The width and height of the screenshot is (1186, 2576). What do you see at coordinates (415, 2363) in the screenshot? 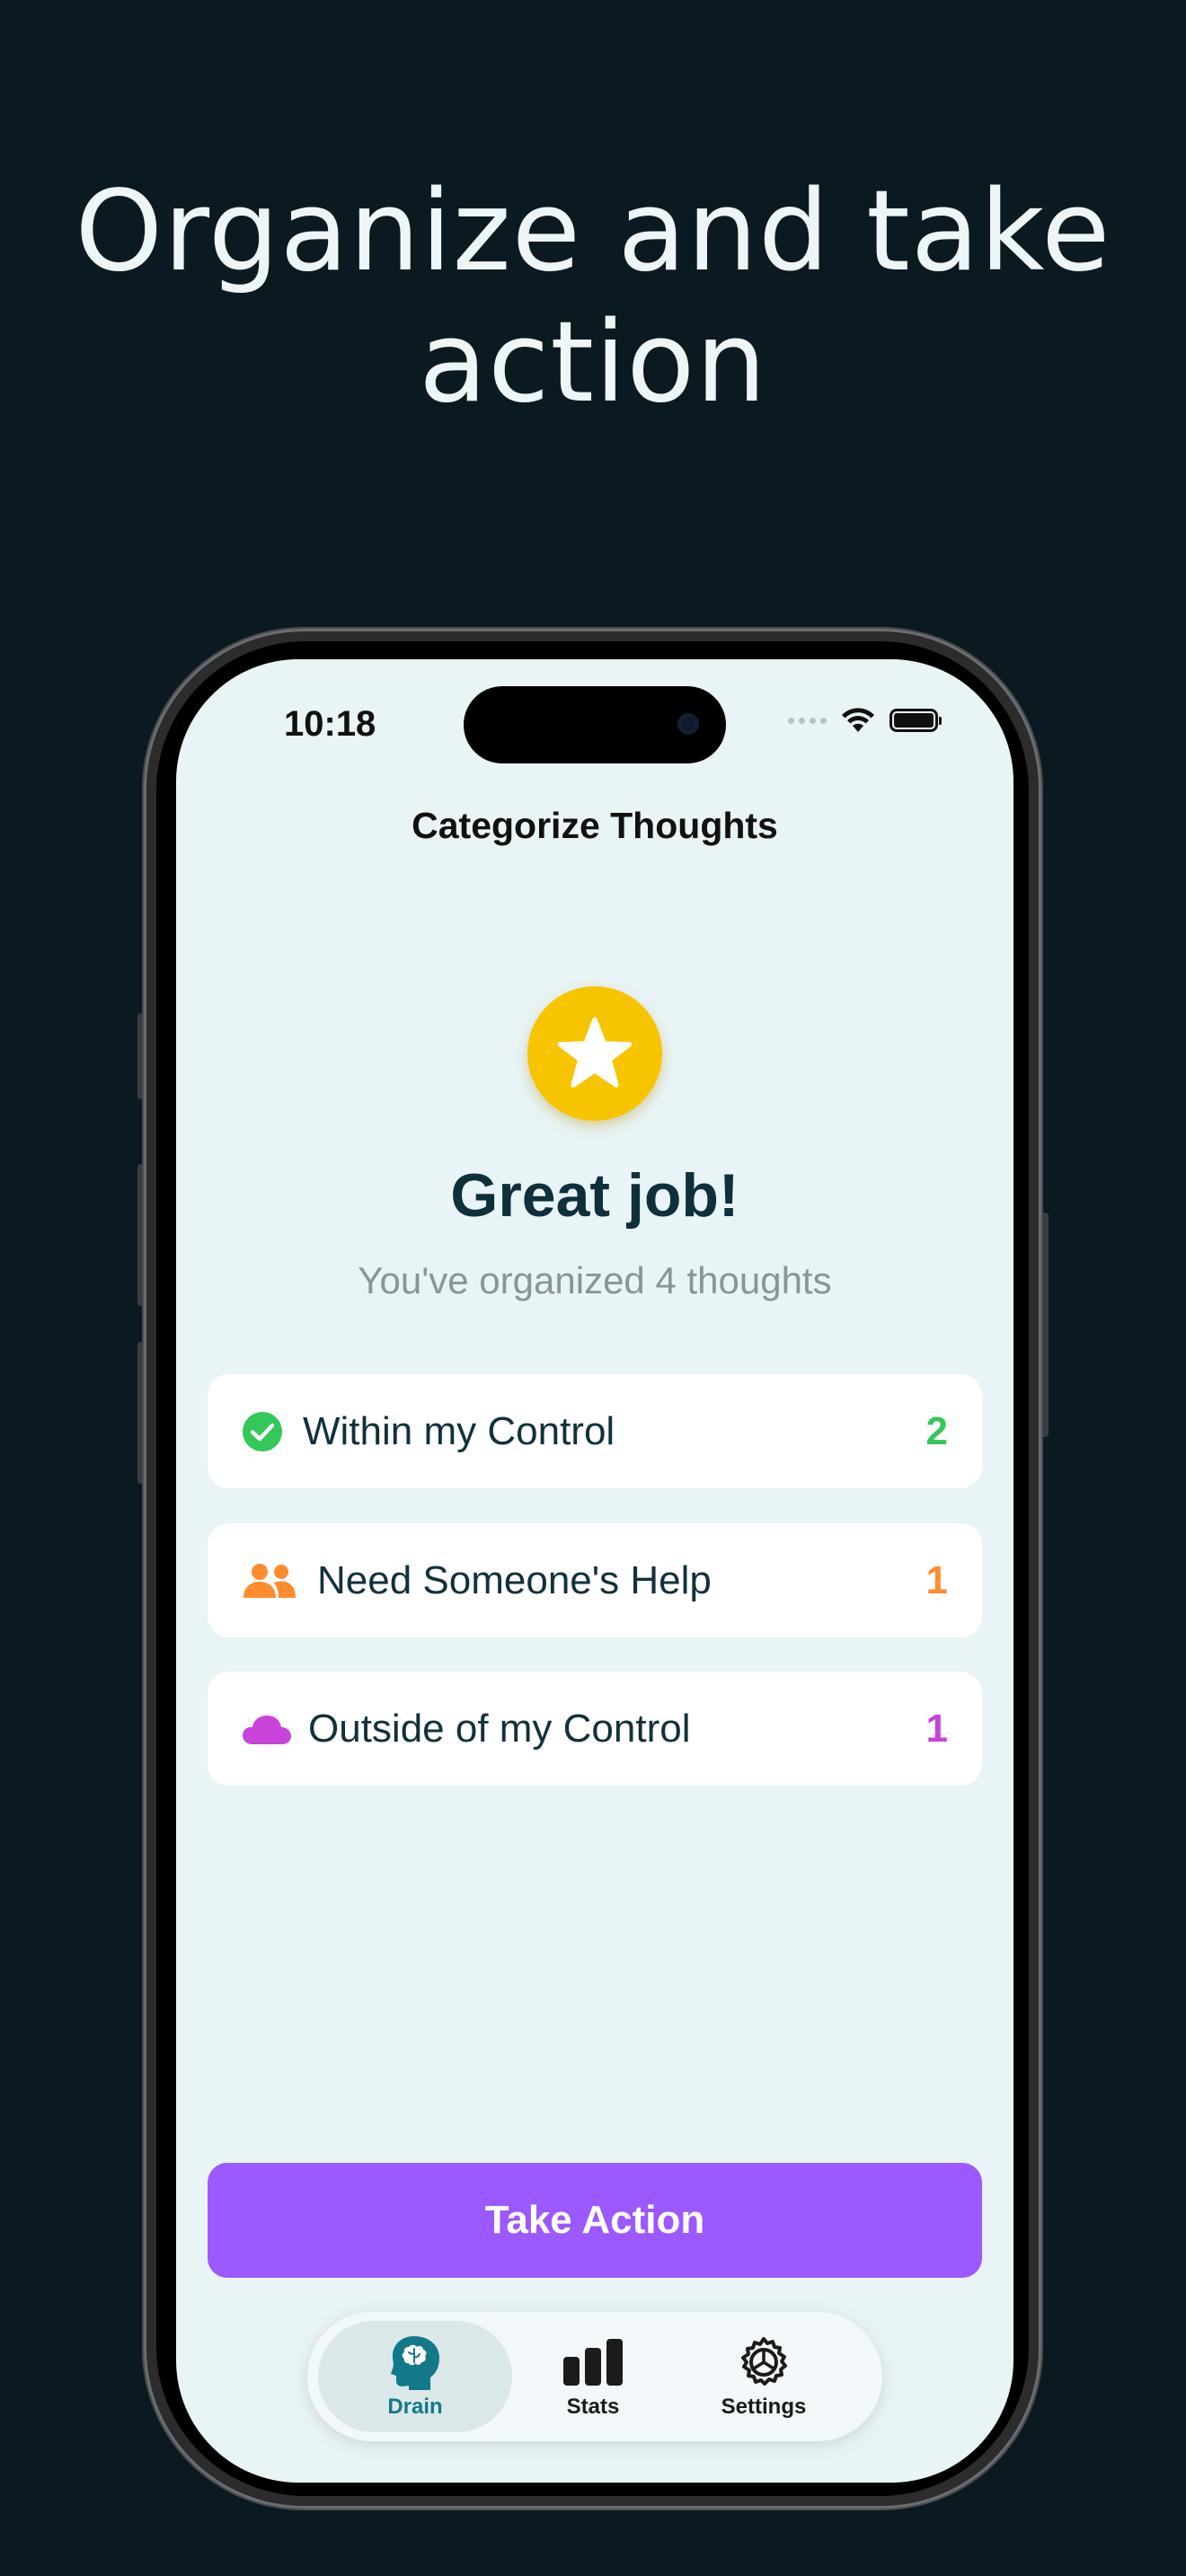
I see `brain-head-icon` at bounding box center [415, 2363].